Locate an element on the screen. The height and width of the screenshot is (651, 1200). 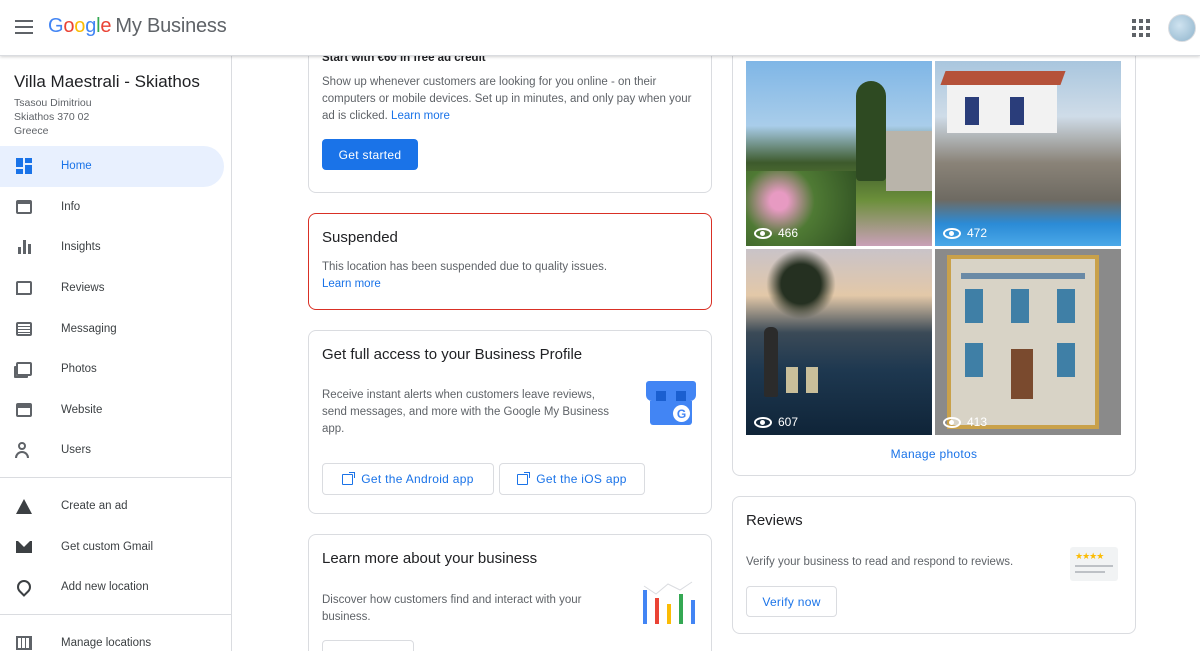
sidebar-item-website: Website is located at coordinates (116, 410).